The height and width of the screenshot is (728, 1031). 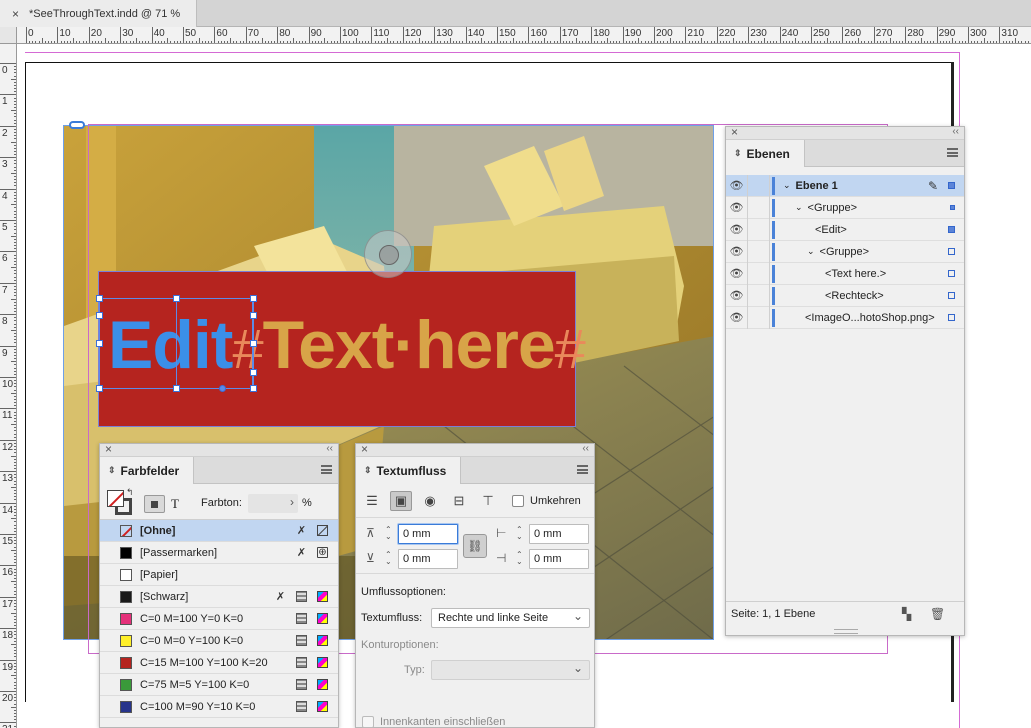 What do you see at coordinates (388, 533) in the screenshot?
I see `top-offset-stepper: ⌃ ⌄` at bounding box center [388, 533].